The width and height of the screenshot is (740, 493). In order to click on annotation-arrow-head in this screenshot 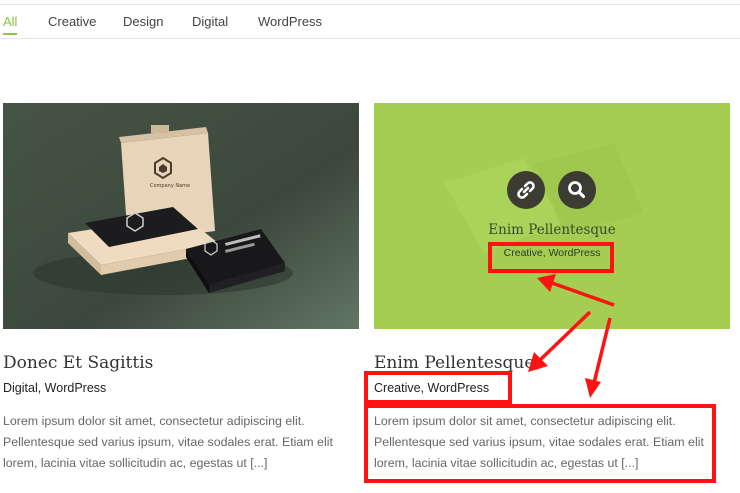, I will do `click(593, 388)`.